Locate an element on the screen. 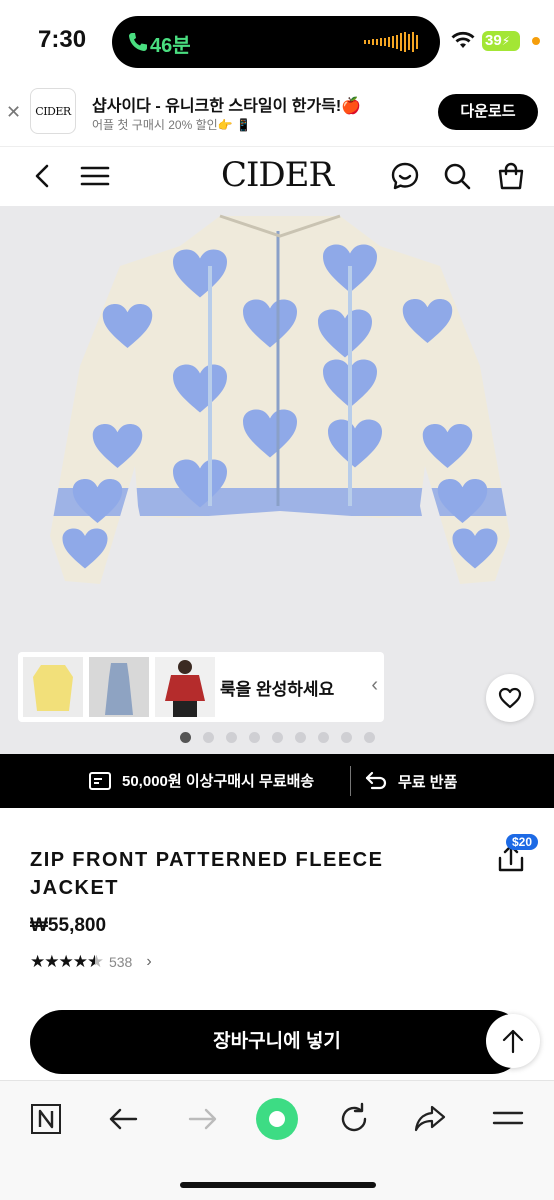 This screenshot has height=1200, width=554. naver-n-icon is located at coordinates (46, 1119).